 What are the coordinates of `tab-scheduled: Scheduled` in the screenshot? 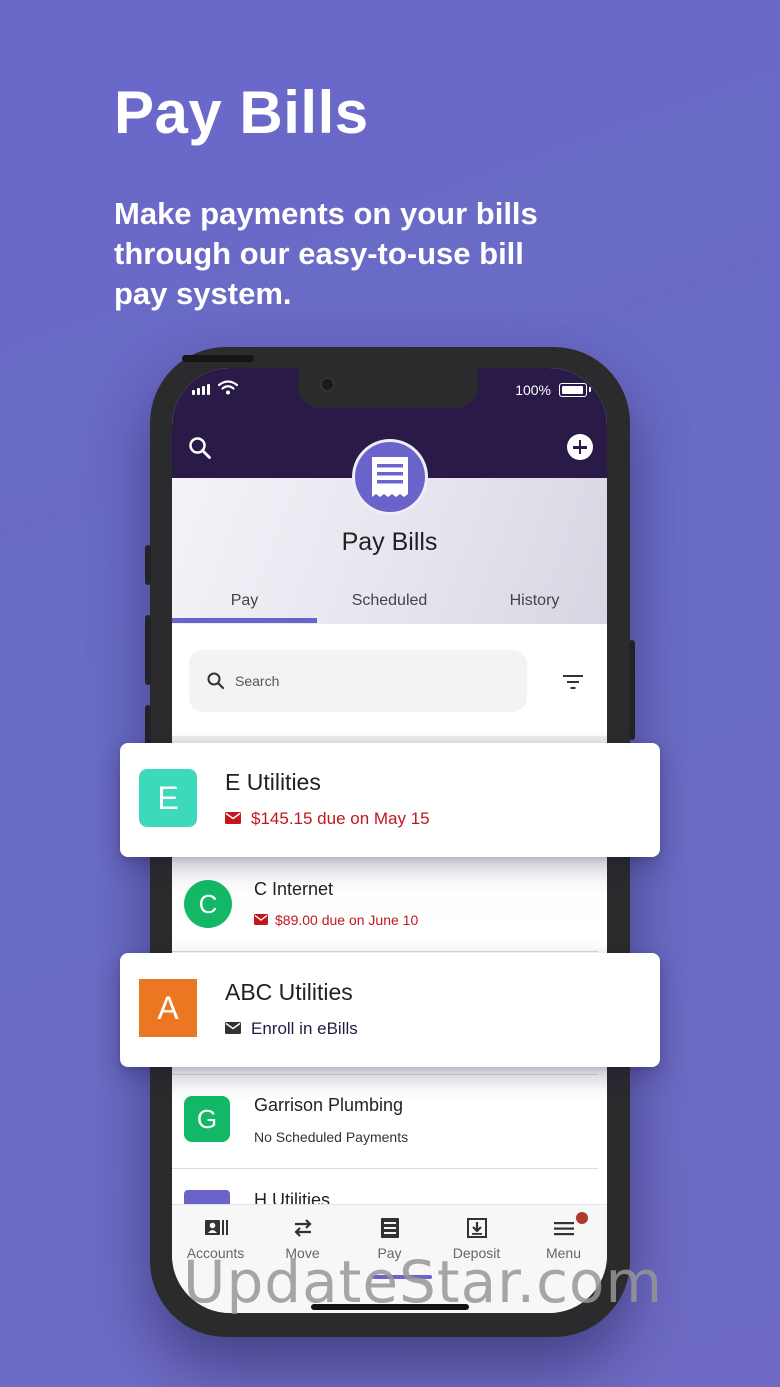 It's located at (389, 601).